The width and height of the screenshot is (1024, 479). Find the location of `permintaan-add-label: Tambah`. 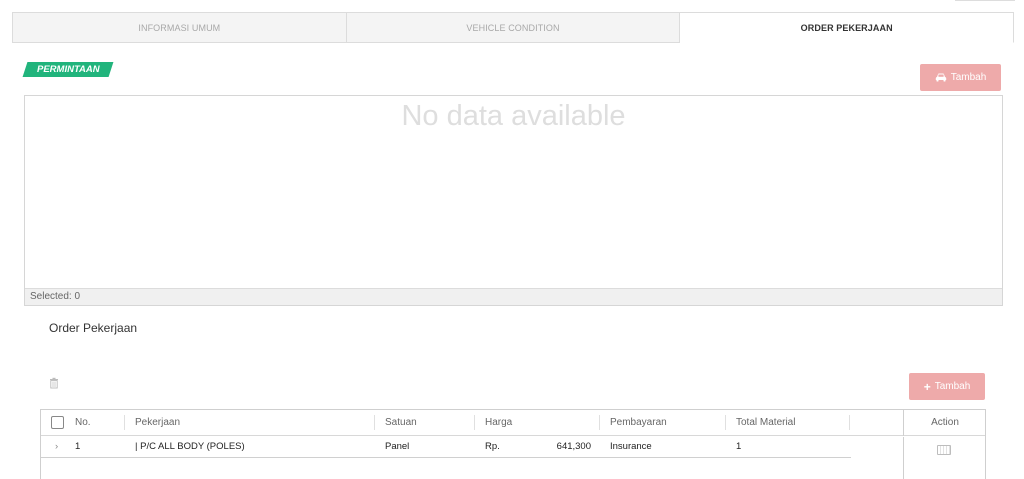

permintaan-add-label: Tambah is located at coordinates (968, 77).